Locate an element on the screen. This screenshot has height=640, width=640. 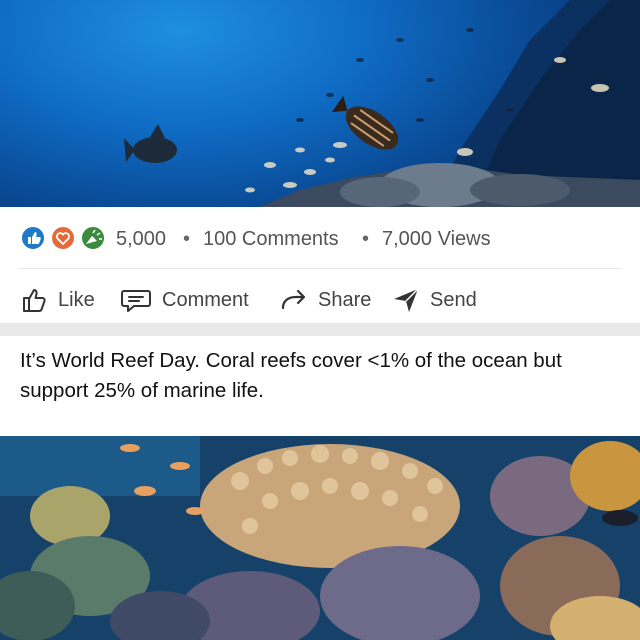
thumbs-up-outline-icon is located at coordinates (34, 300).